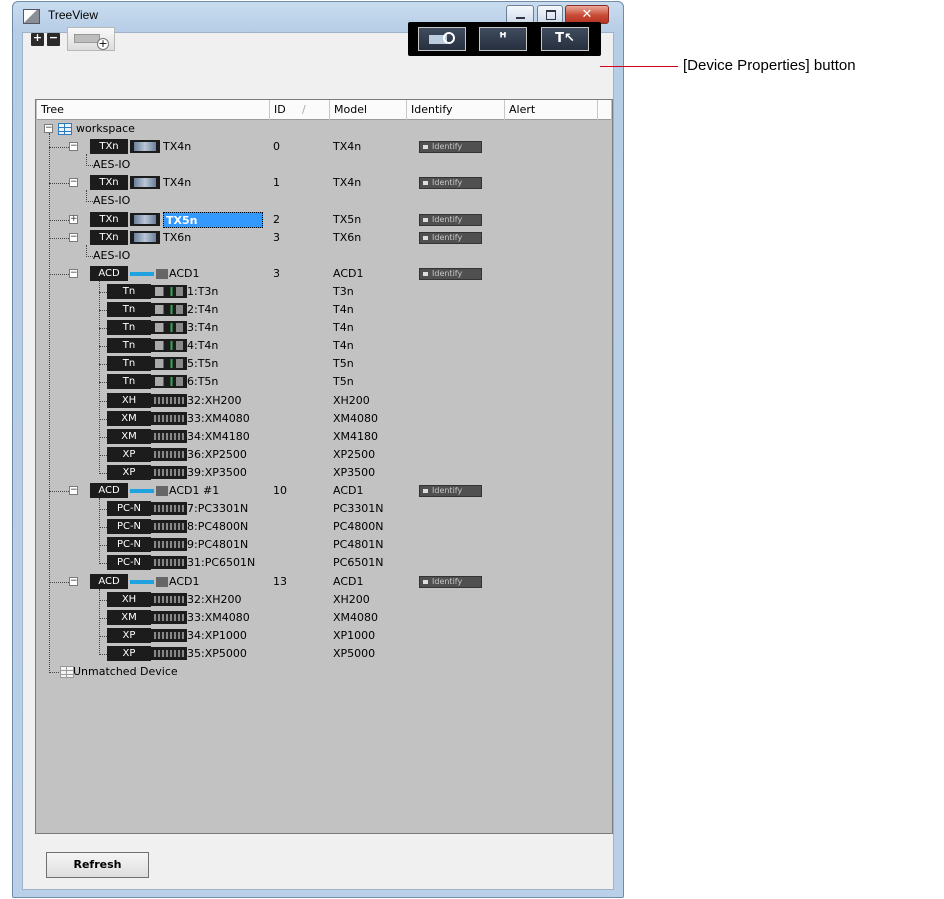  Describe the element at coordinates (97, 865) in the screenshot. I see `refresh-button: Refresh` at that location.